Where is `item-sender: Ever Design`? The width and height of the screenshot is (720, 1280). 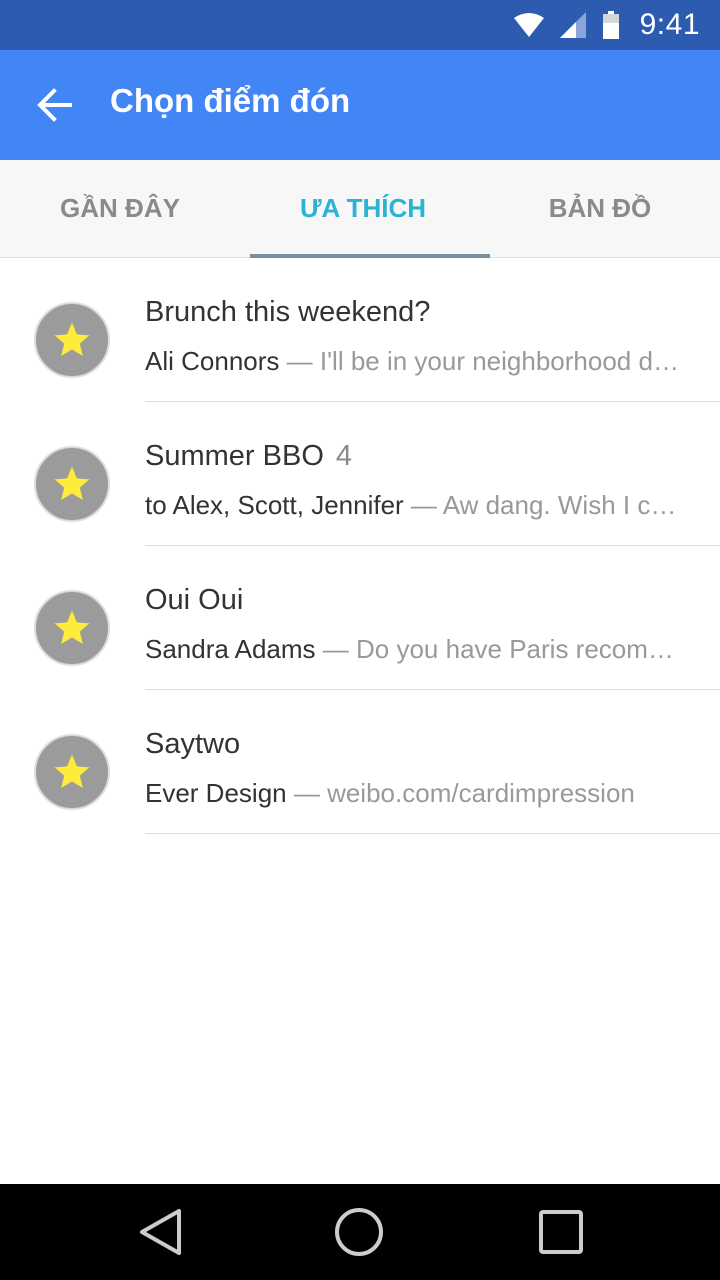
item-sender: Ever Design is located at coordinates (216, 793).